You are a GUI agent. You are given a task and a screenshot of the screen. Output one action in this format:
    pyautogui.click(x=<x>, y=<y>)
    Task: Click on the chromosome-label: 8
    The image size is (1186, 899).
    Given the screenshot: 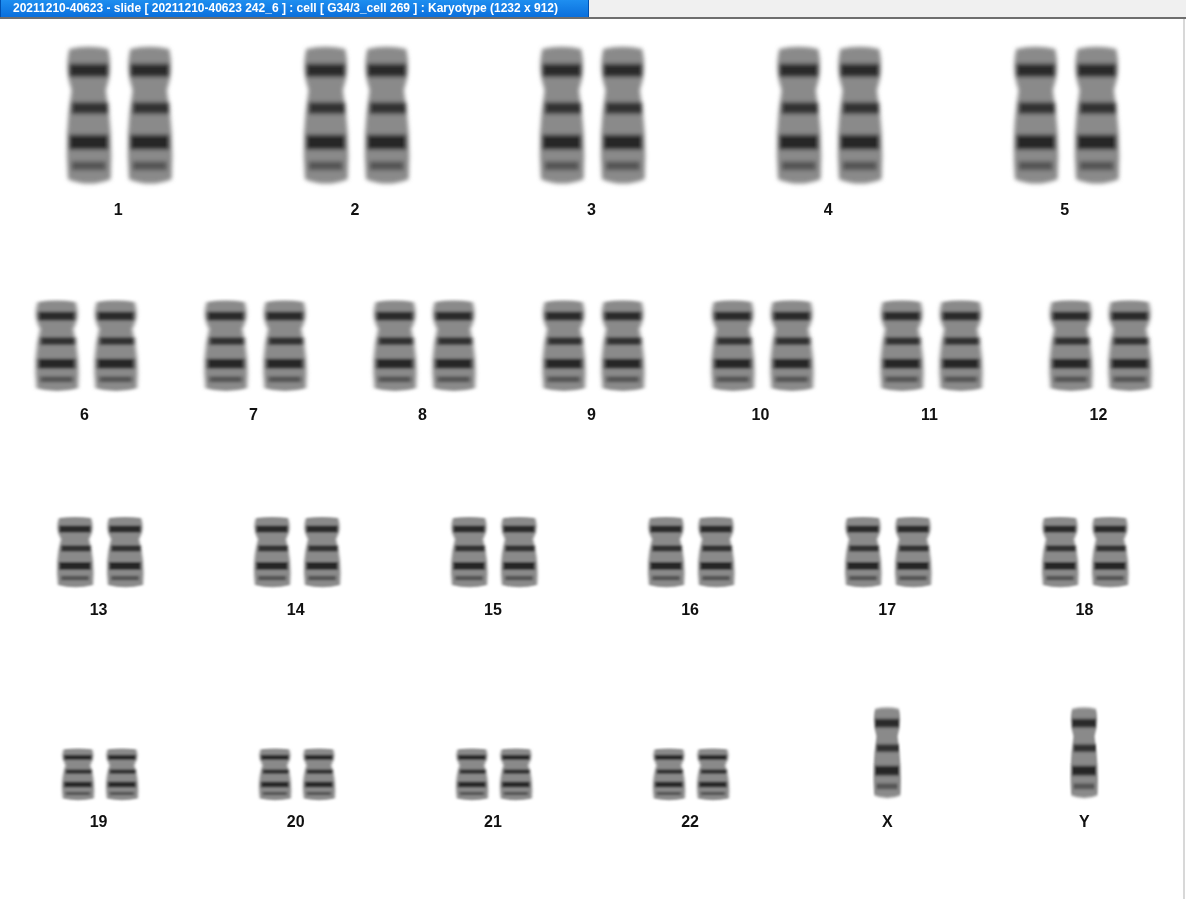 What is the action you would take?
    pyautogui.click(x=422, y=415)
    